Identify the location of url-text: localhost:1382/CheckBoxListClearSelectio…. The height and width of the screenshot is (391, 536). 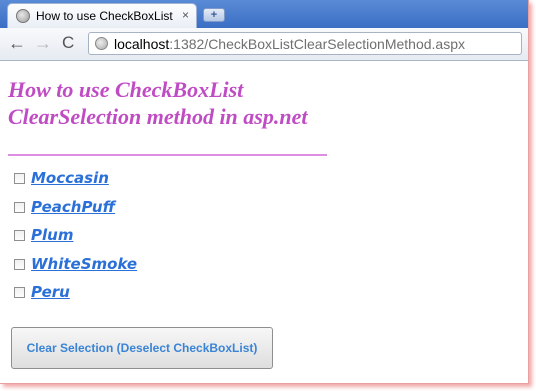
(289, 44).